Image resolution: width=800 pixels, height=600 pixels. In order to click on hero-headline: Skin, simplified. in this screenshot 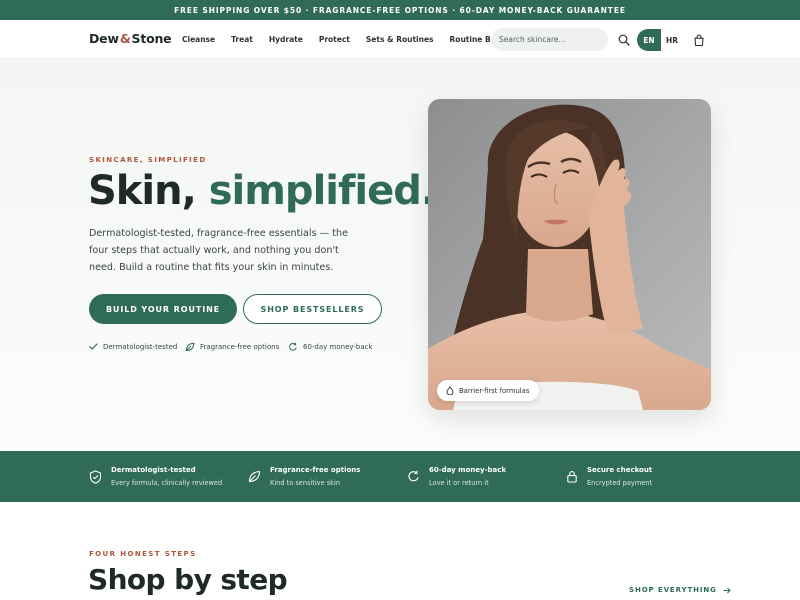, I will do `click(262, 191)`.